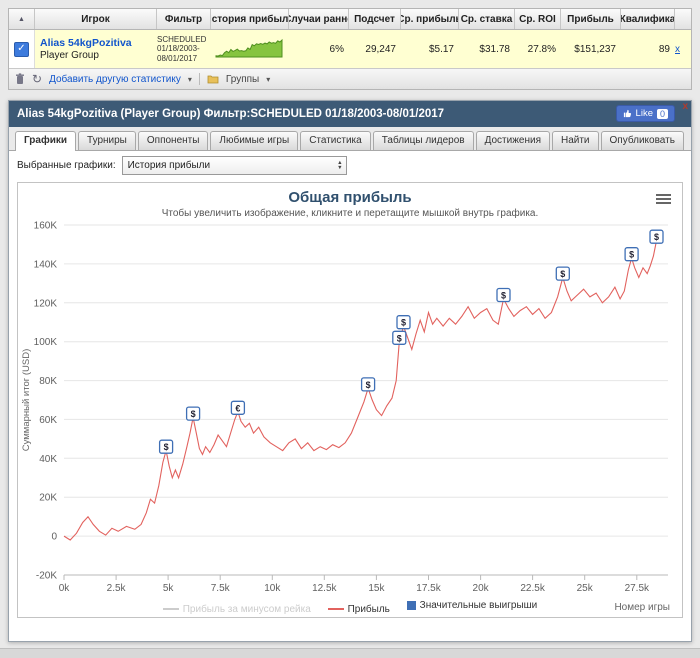 This screenshot has height=658, width=700. I want to click on col-profit-history: История прибыли, so click(250, 19).